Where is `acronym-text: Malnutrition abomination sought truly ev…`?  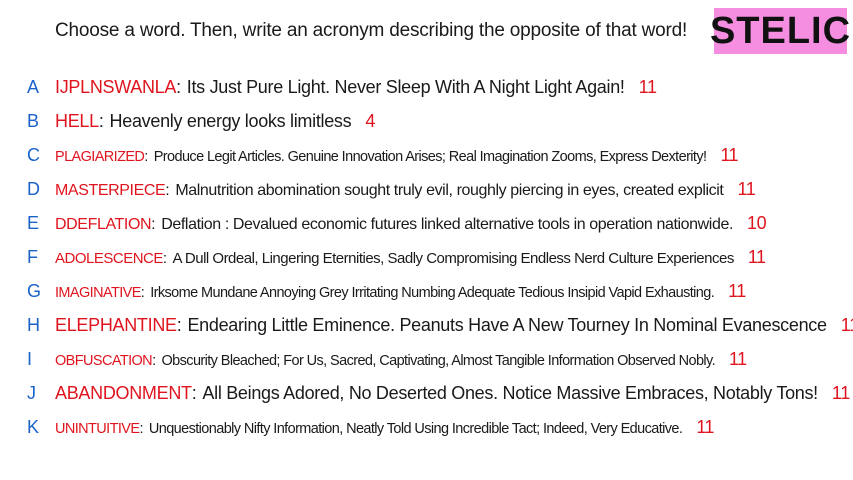
acronym-text: Malnutrition abomination sought truly ev… is located at coordinates (449, 190).